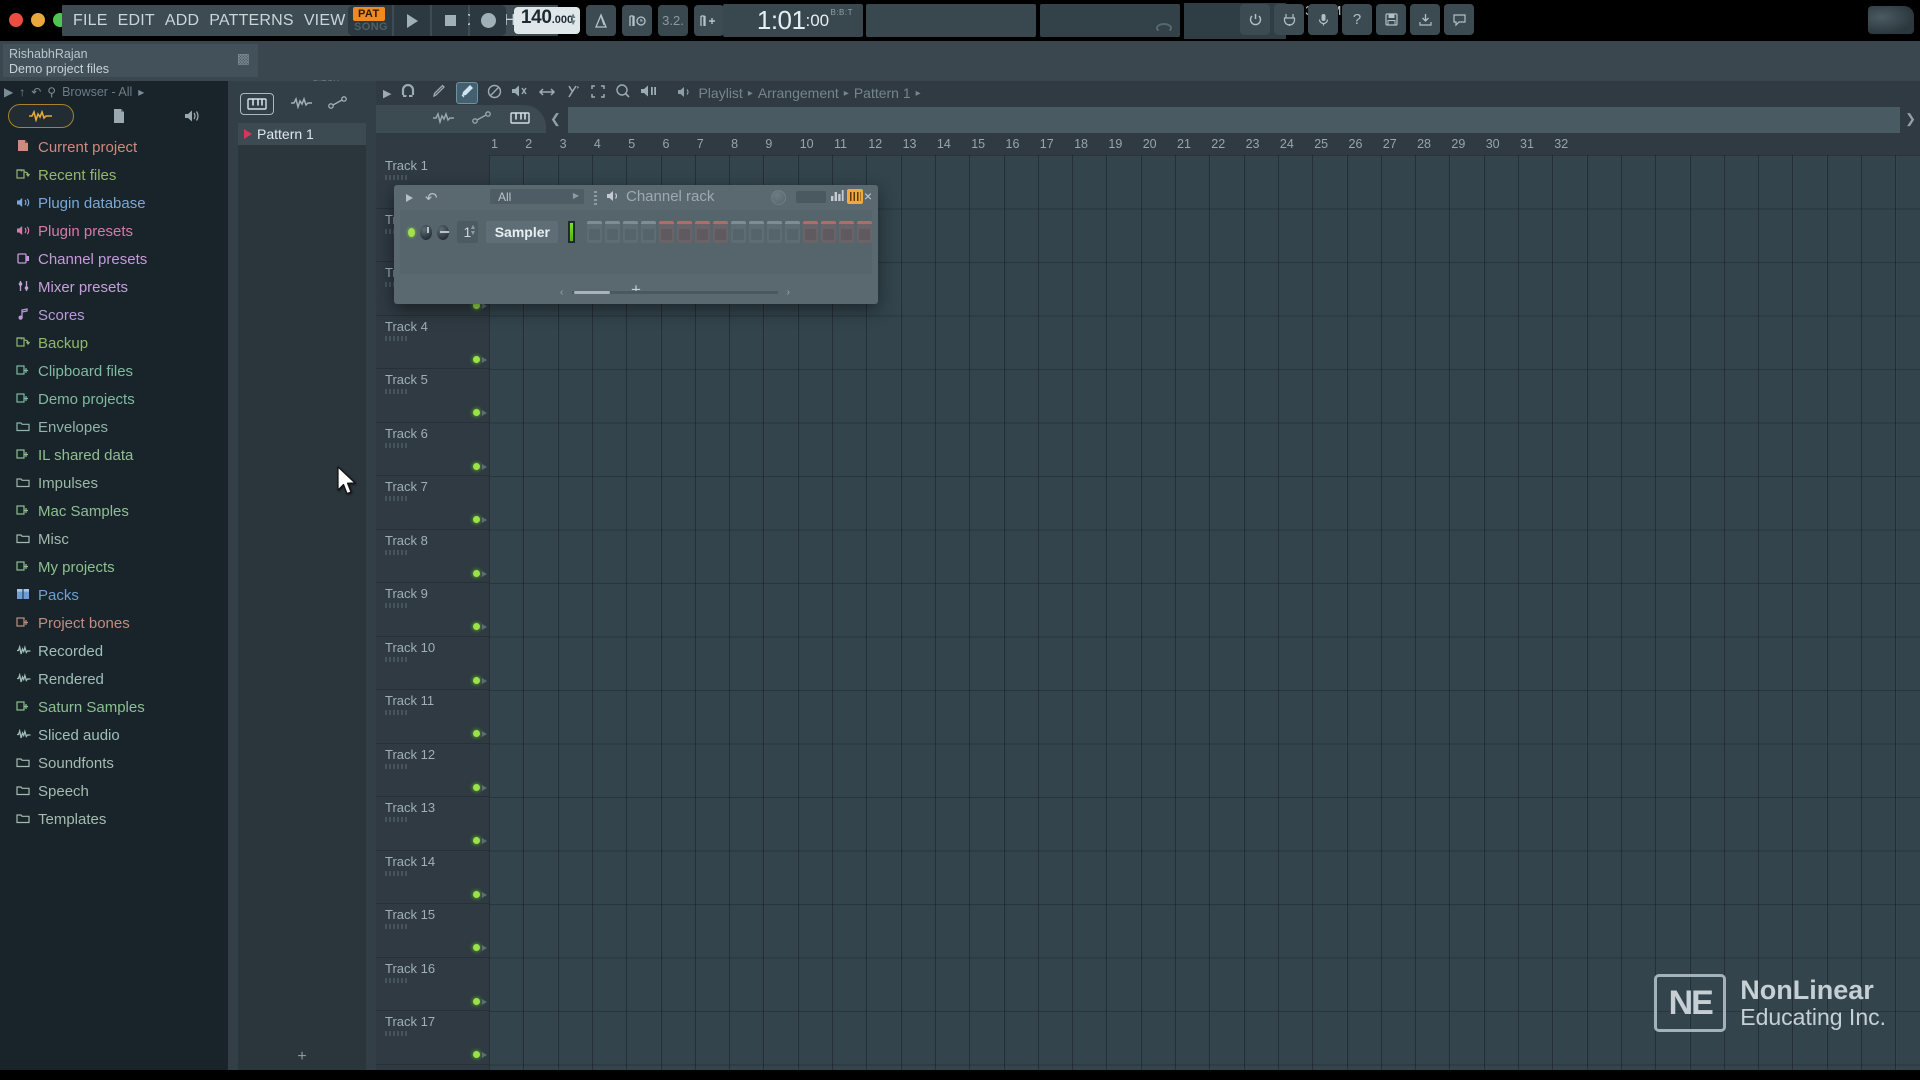 Image resolution: width=1920 pixels, height=1080 pixels. What do you see at coordinates (191, 116) in the screenshot?
I see `browser-tab-plugins` at bounding box center [191, 116].